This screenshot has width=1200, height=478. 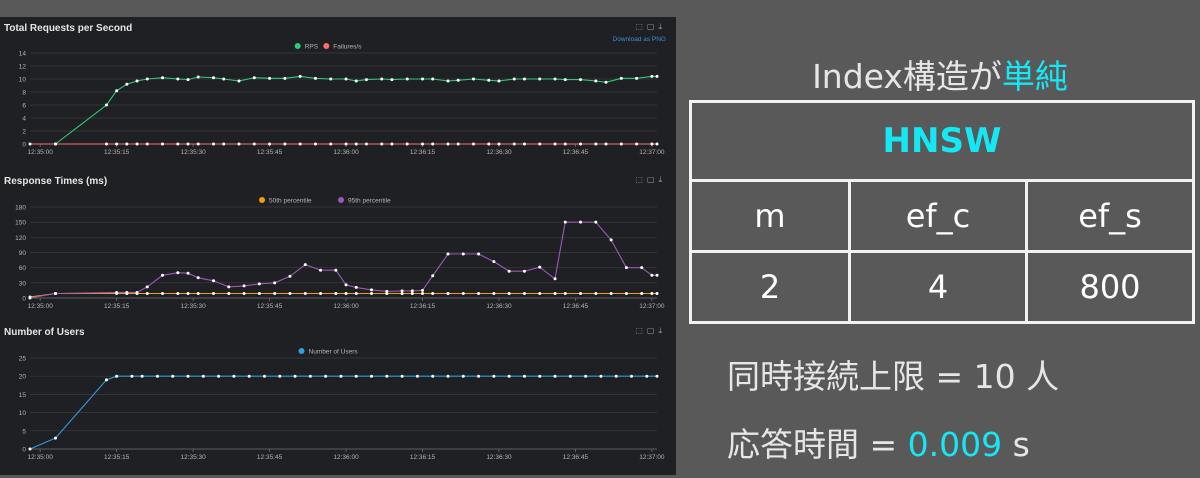 I want to click on response-time-line: 応答時間 = 0.009 s, so click(x=878, y=442).